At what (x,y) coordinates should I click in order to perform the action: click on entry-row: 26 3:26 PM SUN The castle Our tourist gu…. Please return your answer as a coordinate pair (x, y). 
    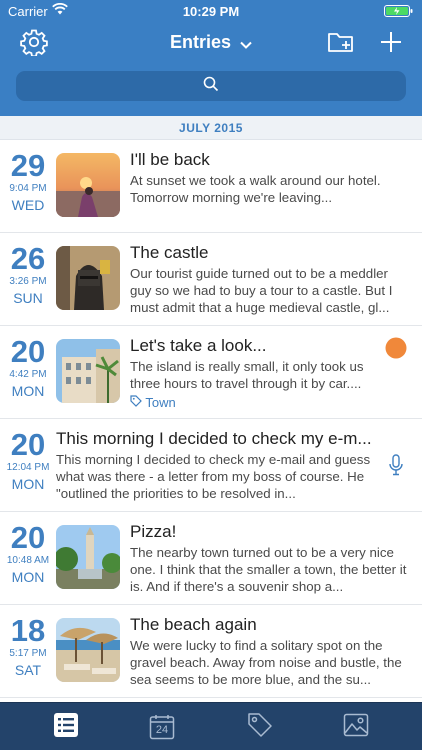
    Looking at the image, I should click on (211, 279).